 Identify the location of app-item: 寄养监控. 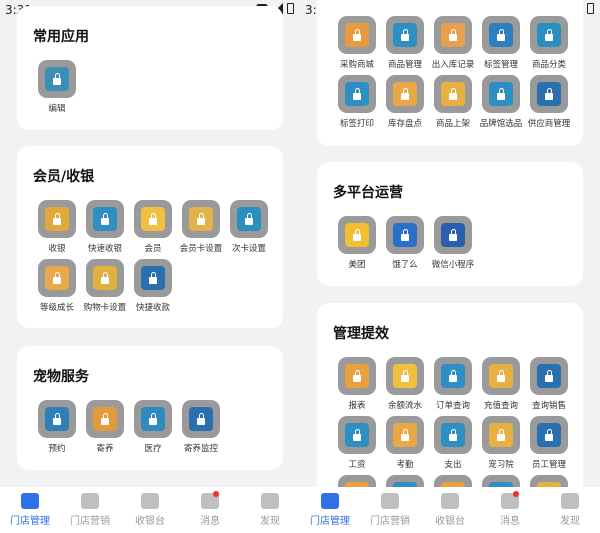
(201, 428).